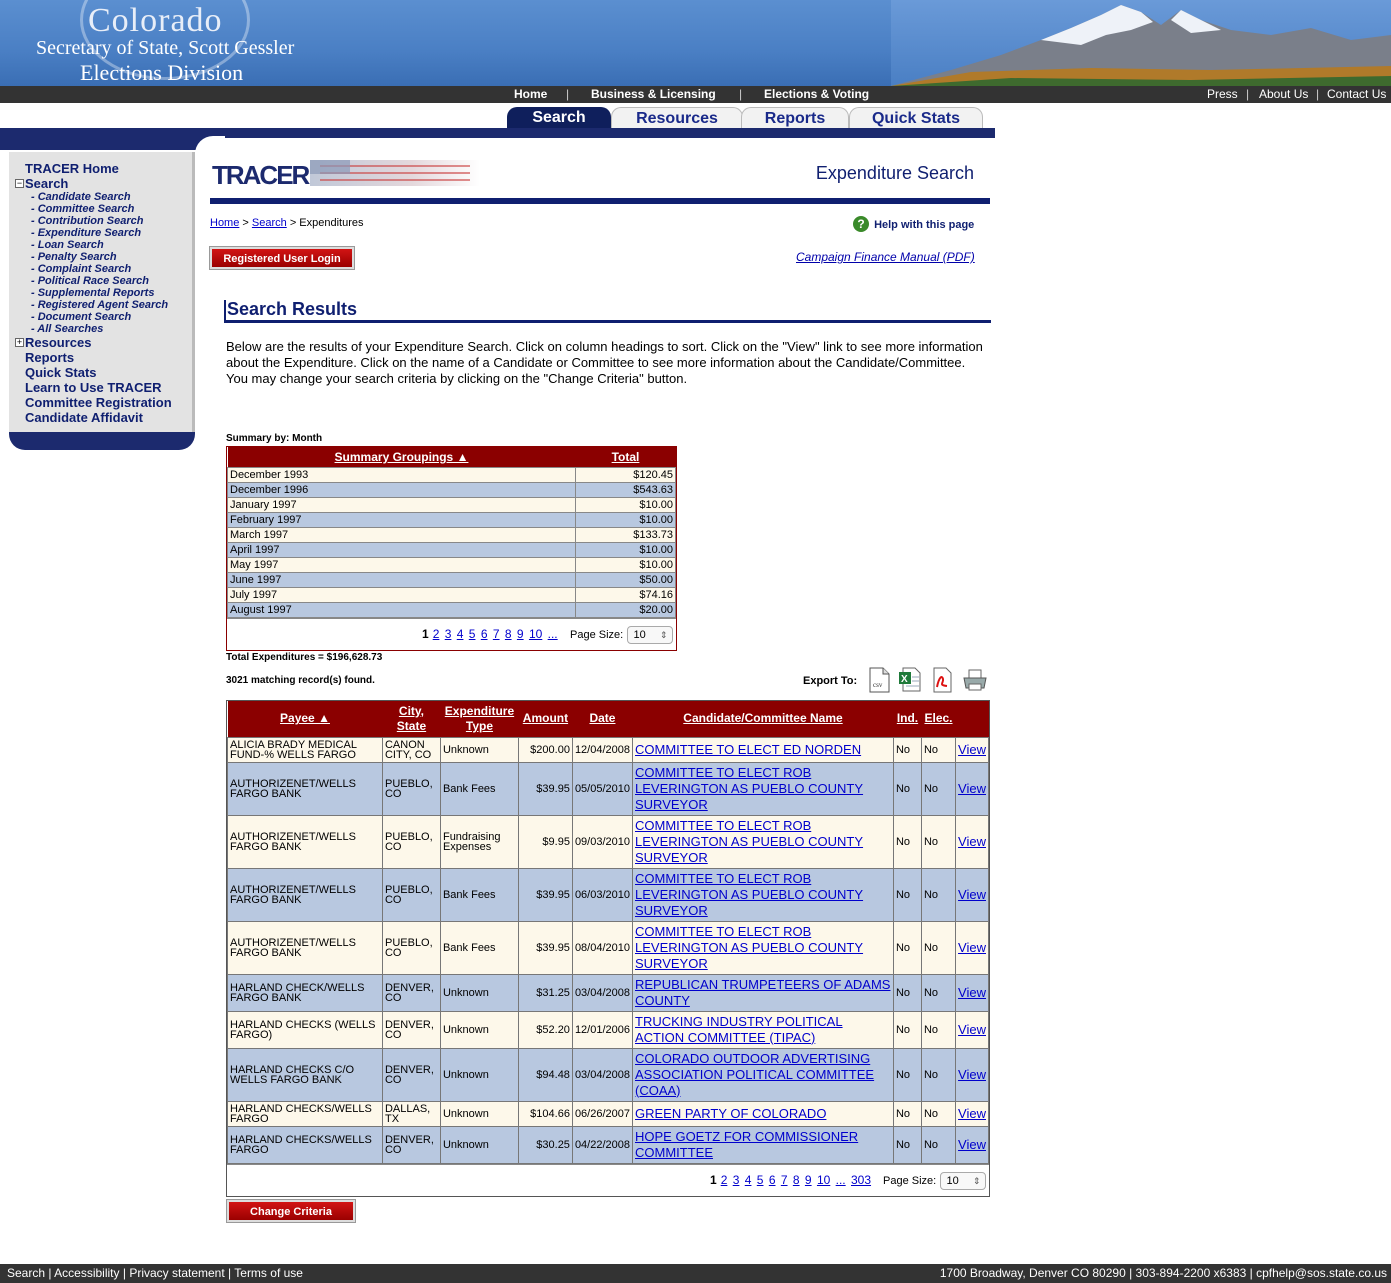 Image resolution: width=1391 pixels, height=1283 pixels. What do you see at coordinates (913, 224) in the screenshot?
I see `help-link: ? Help with this page` at bounding box center [913, 224].